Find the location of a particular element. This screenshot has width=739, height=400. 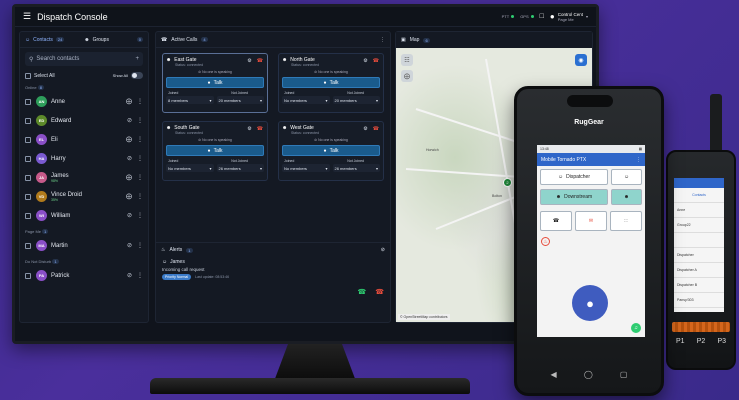

contact-row: JA James 98% ⨁ ⋮ is located at coordinates (84, 177).